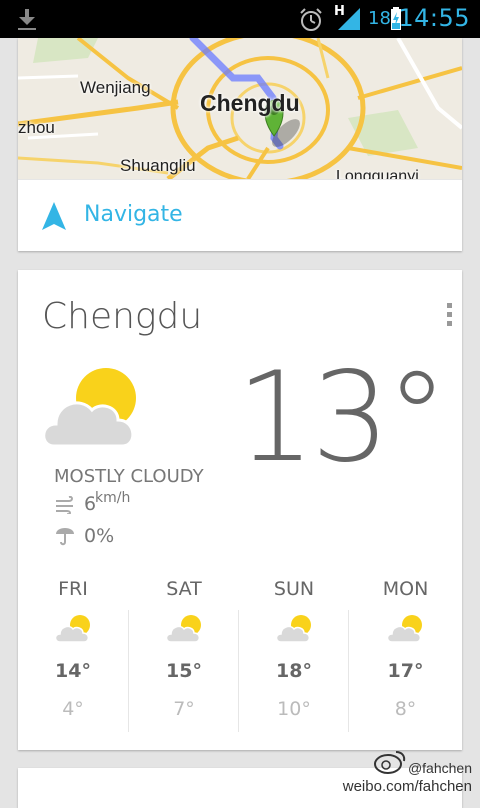  I want to click on navigate-label: Navigate, so click(133, 214).